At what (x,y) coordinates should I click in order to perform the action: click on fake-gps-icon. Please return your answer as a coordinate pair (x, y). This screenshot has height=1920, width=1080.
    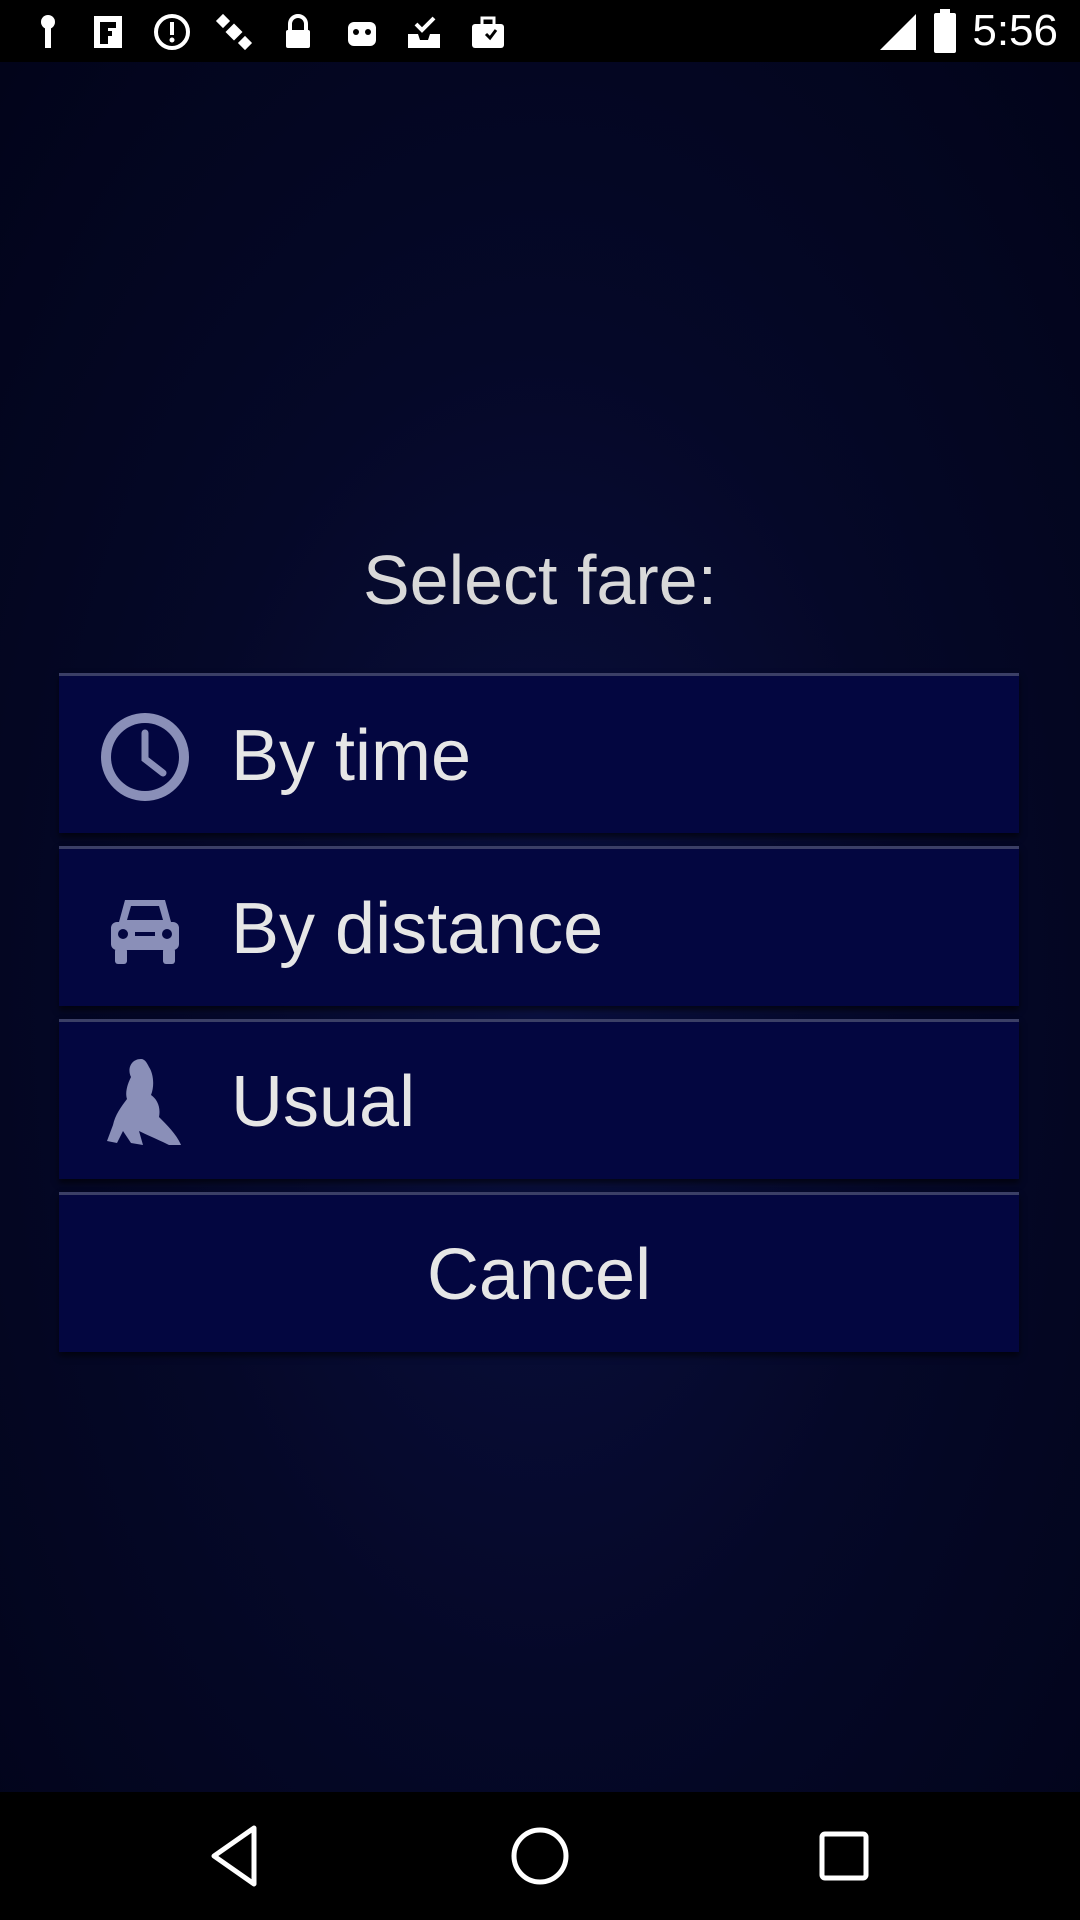
    Looking at the image, I should click on (108, 32).